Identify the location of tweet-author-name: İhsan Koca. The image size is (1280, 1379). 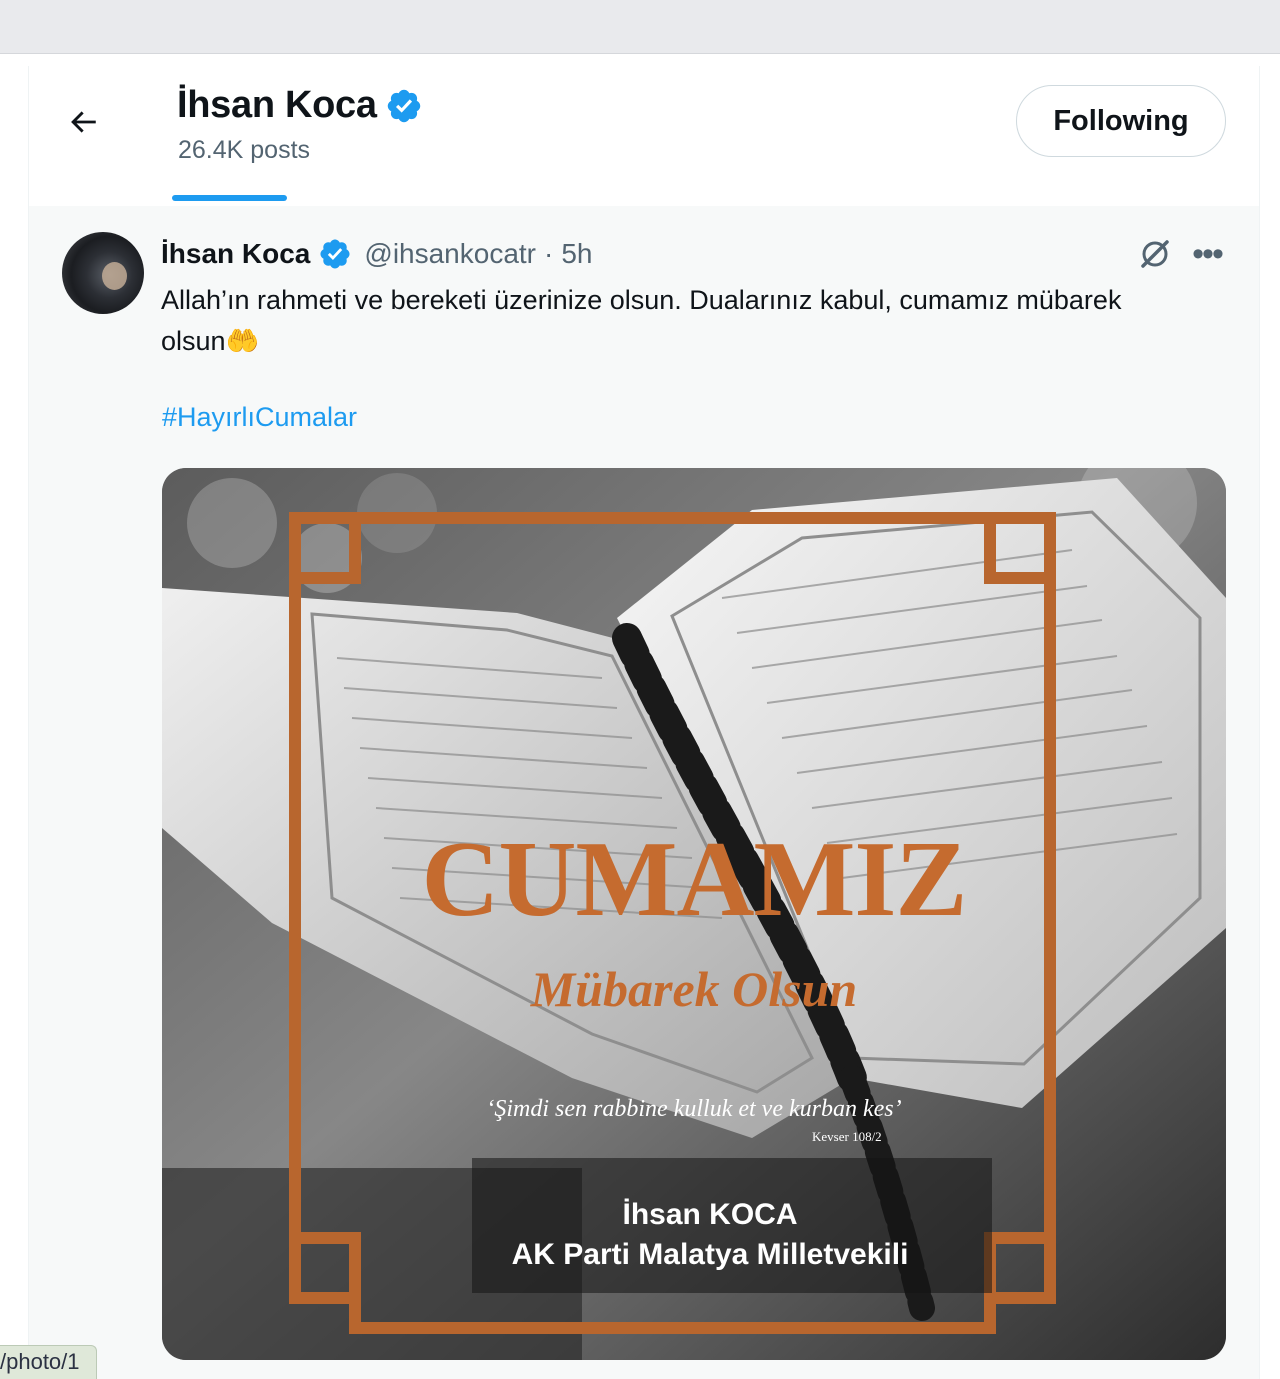
(235, 254).